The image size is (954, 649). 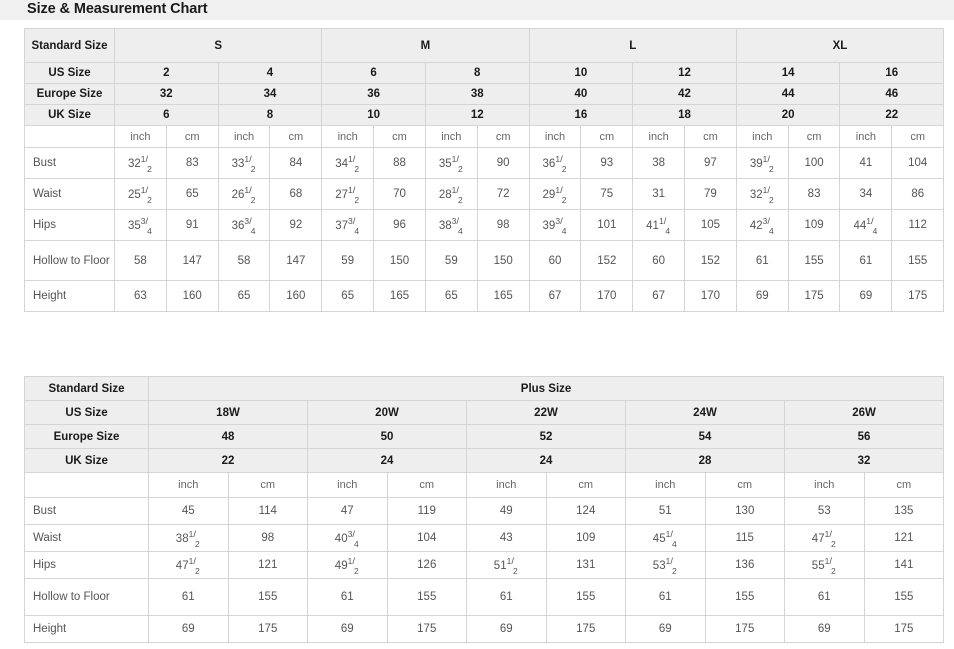 I want to click on measurement-inch: 38, so click(x=659, y=163).